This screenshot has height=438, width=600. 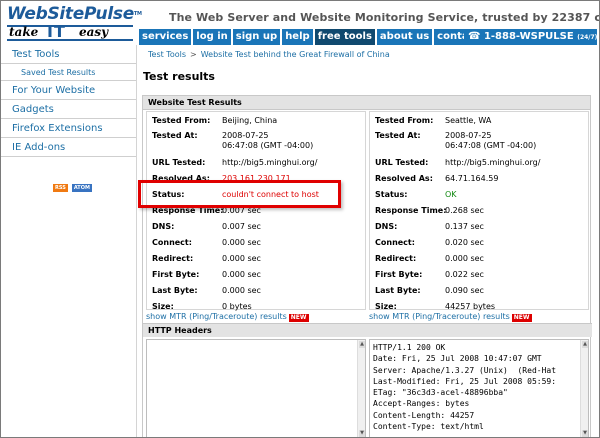 I want to click on nav-sign-up: sign up, so click(x=256, y=37).